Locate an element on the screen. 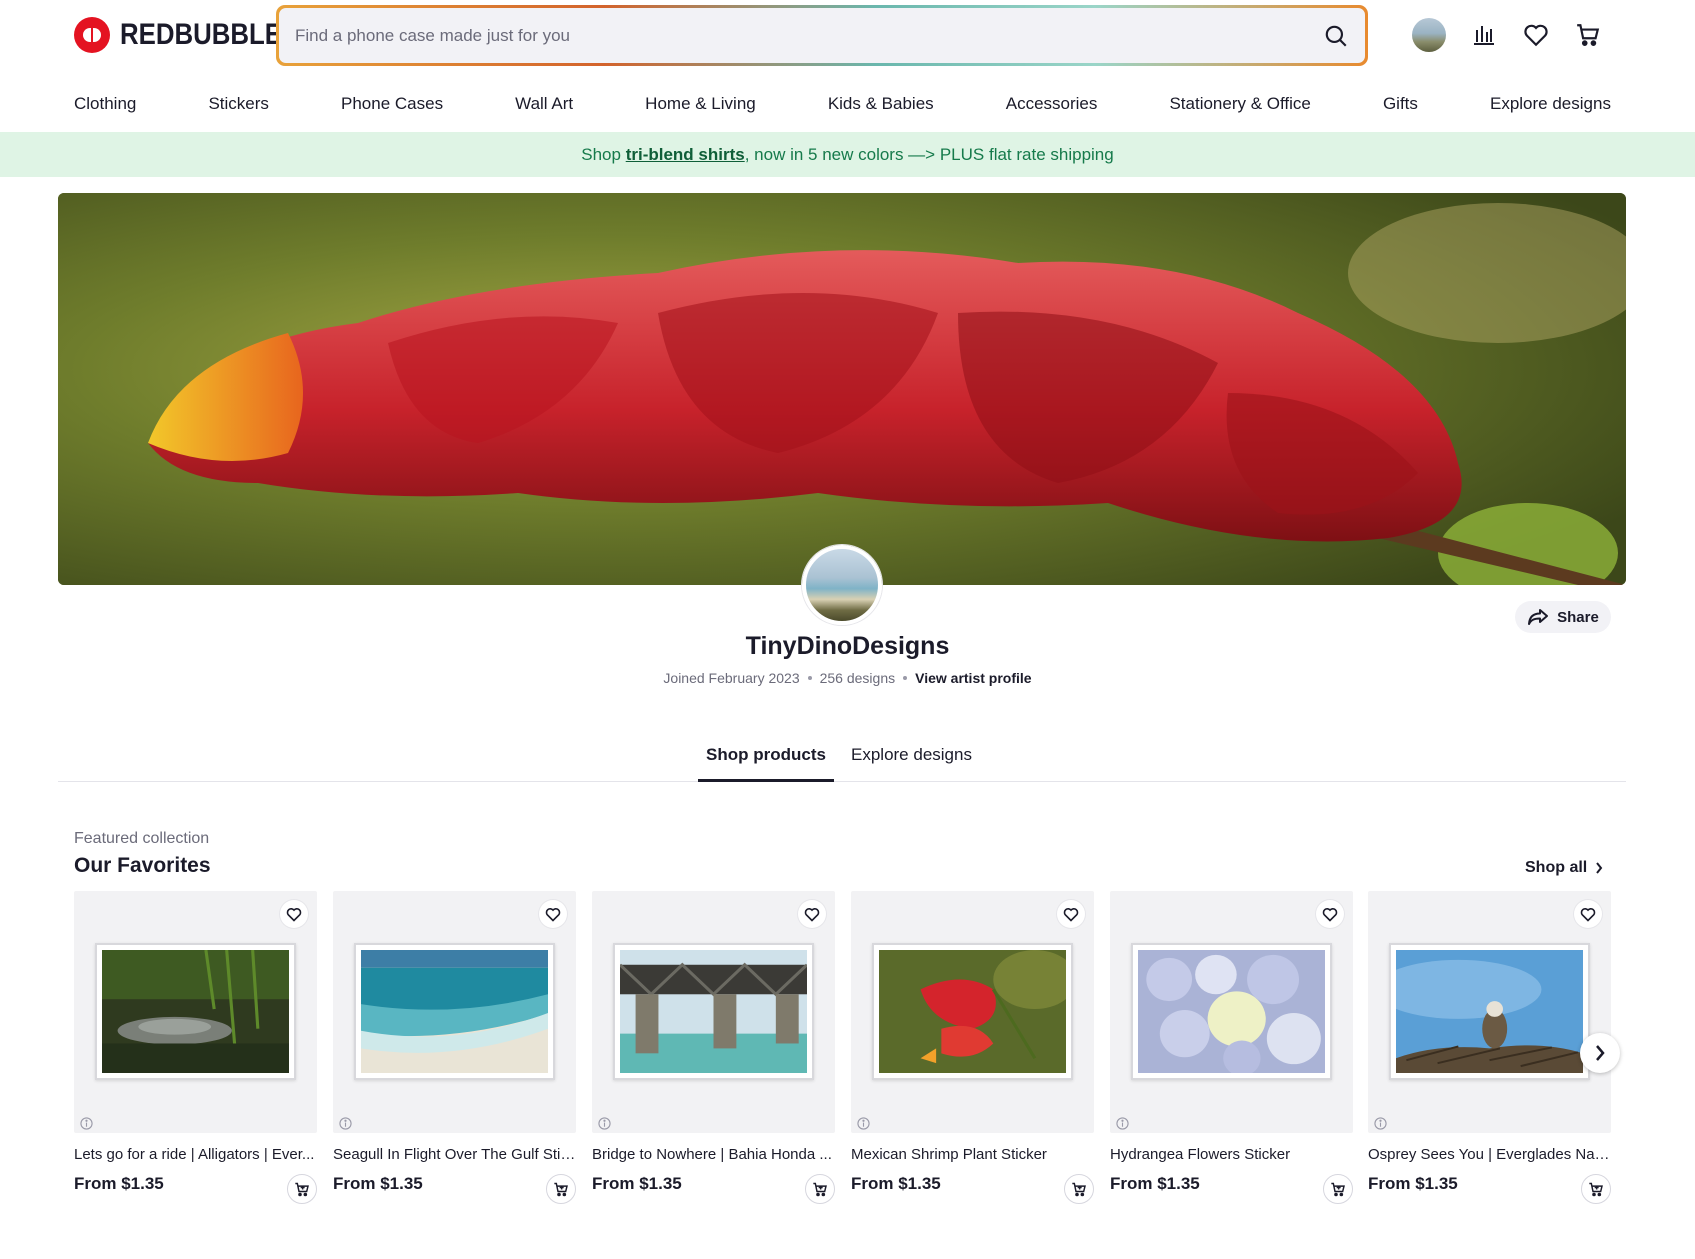  redbubble-logo: REDBUBBLE is located at coordinates (191, 35).